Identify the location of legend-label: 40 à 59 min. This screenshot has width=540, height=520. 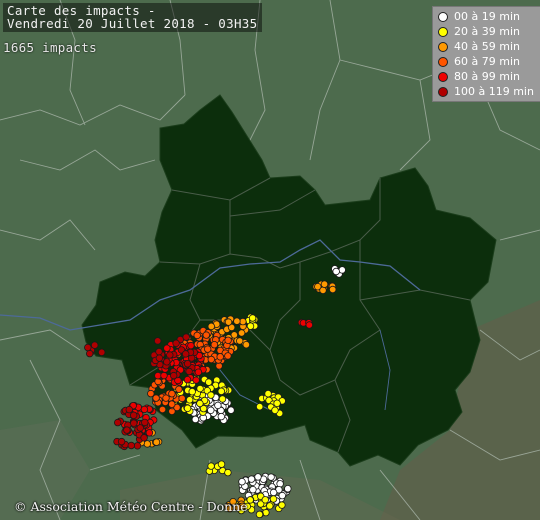
(487, 46).